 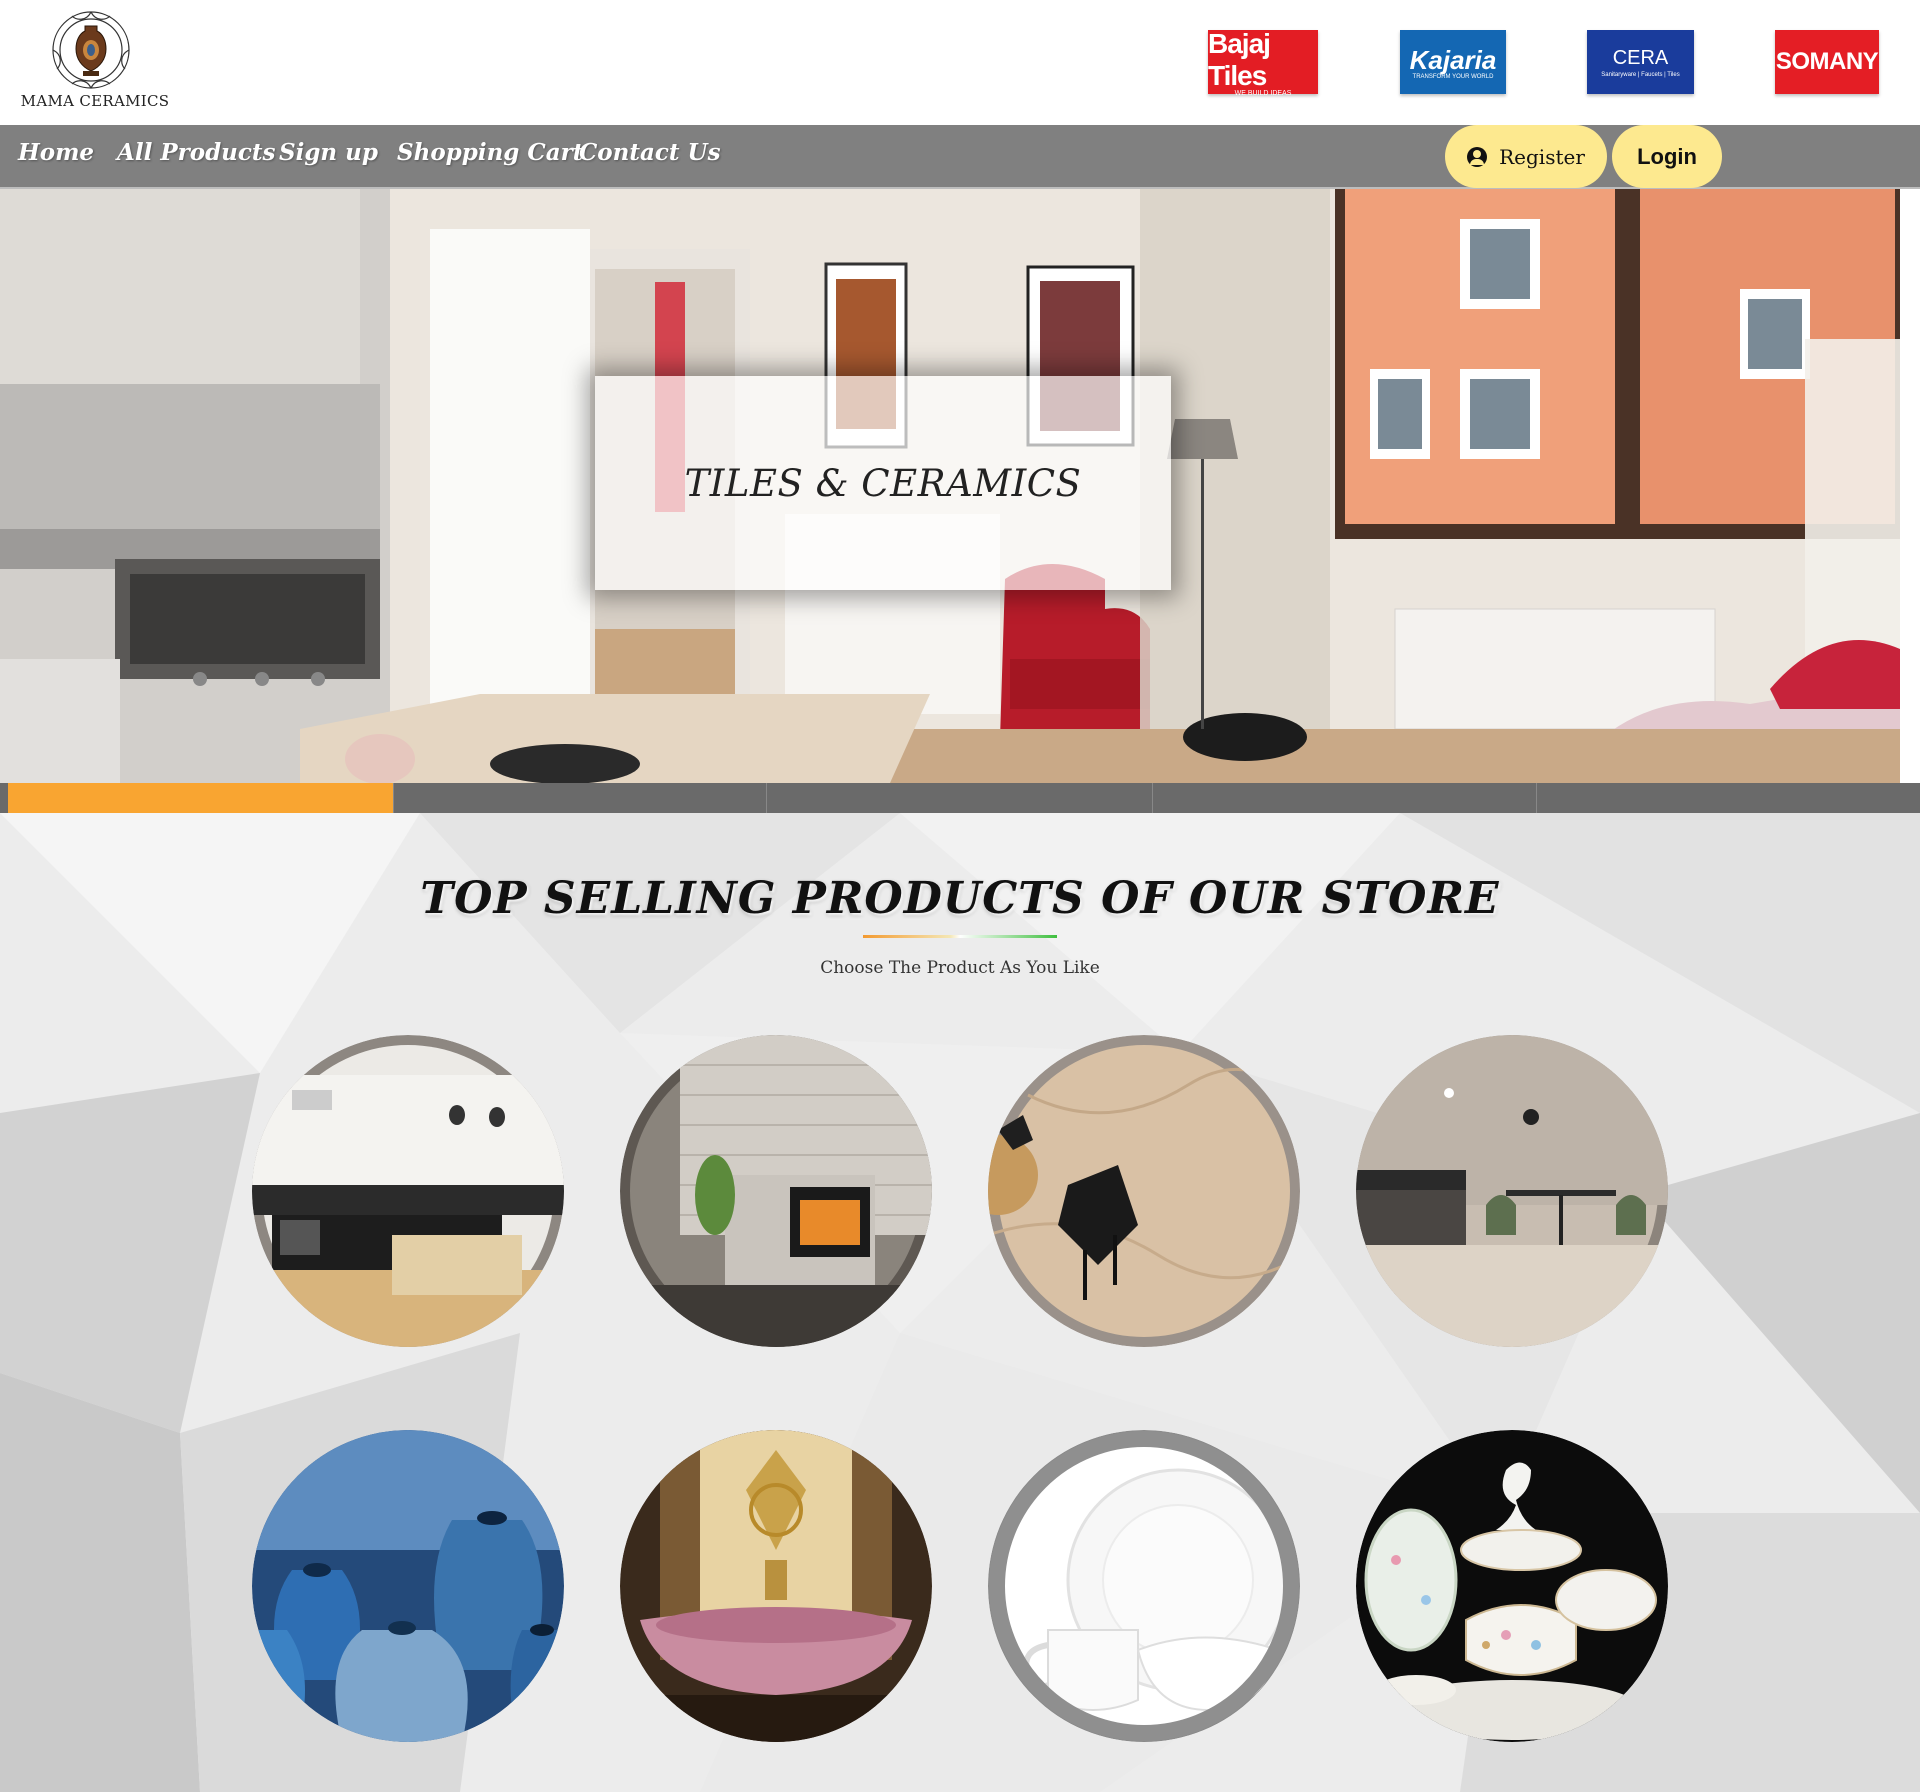 I want to click on hero-caption: TILES & CERAMICS, so click(x=883, y=483).